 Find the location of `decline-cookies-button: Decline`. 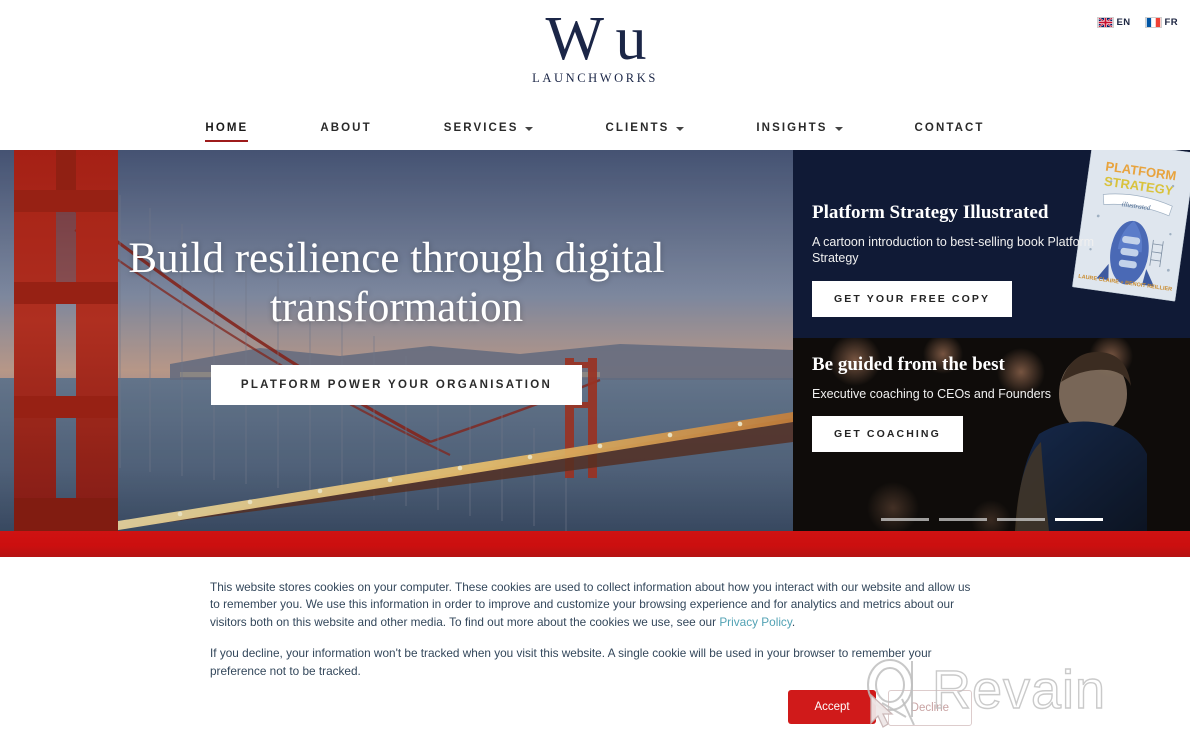

decline-cookies-button: Decline is located at coordinates (929, 708).